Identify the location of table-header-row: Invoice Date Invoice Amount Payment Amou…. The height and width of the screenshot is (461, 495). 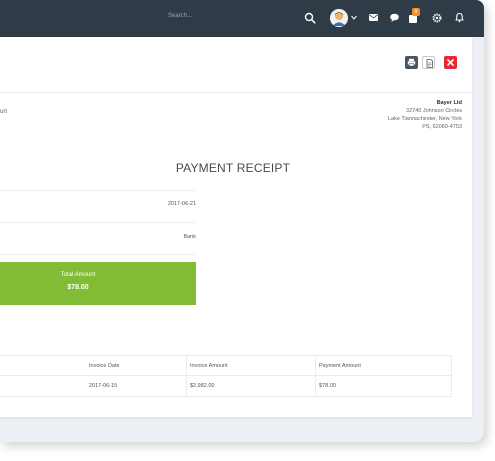
(226, 365).